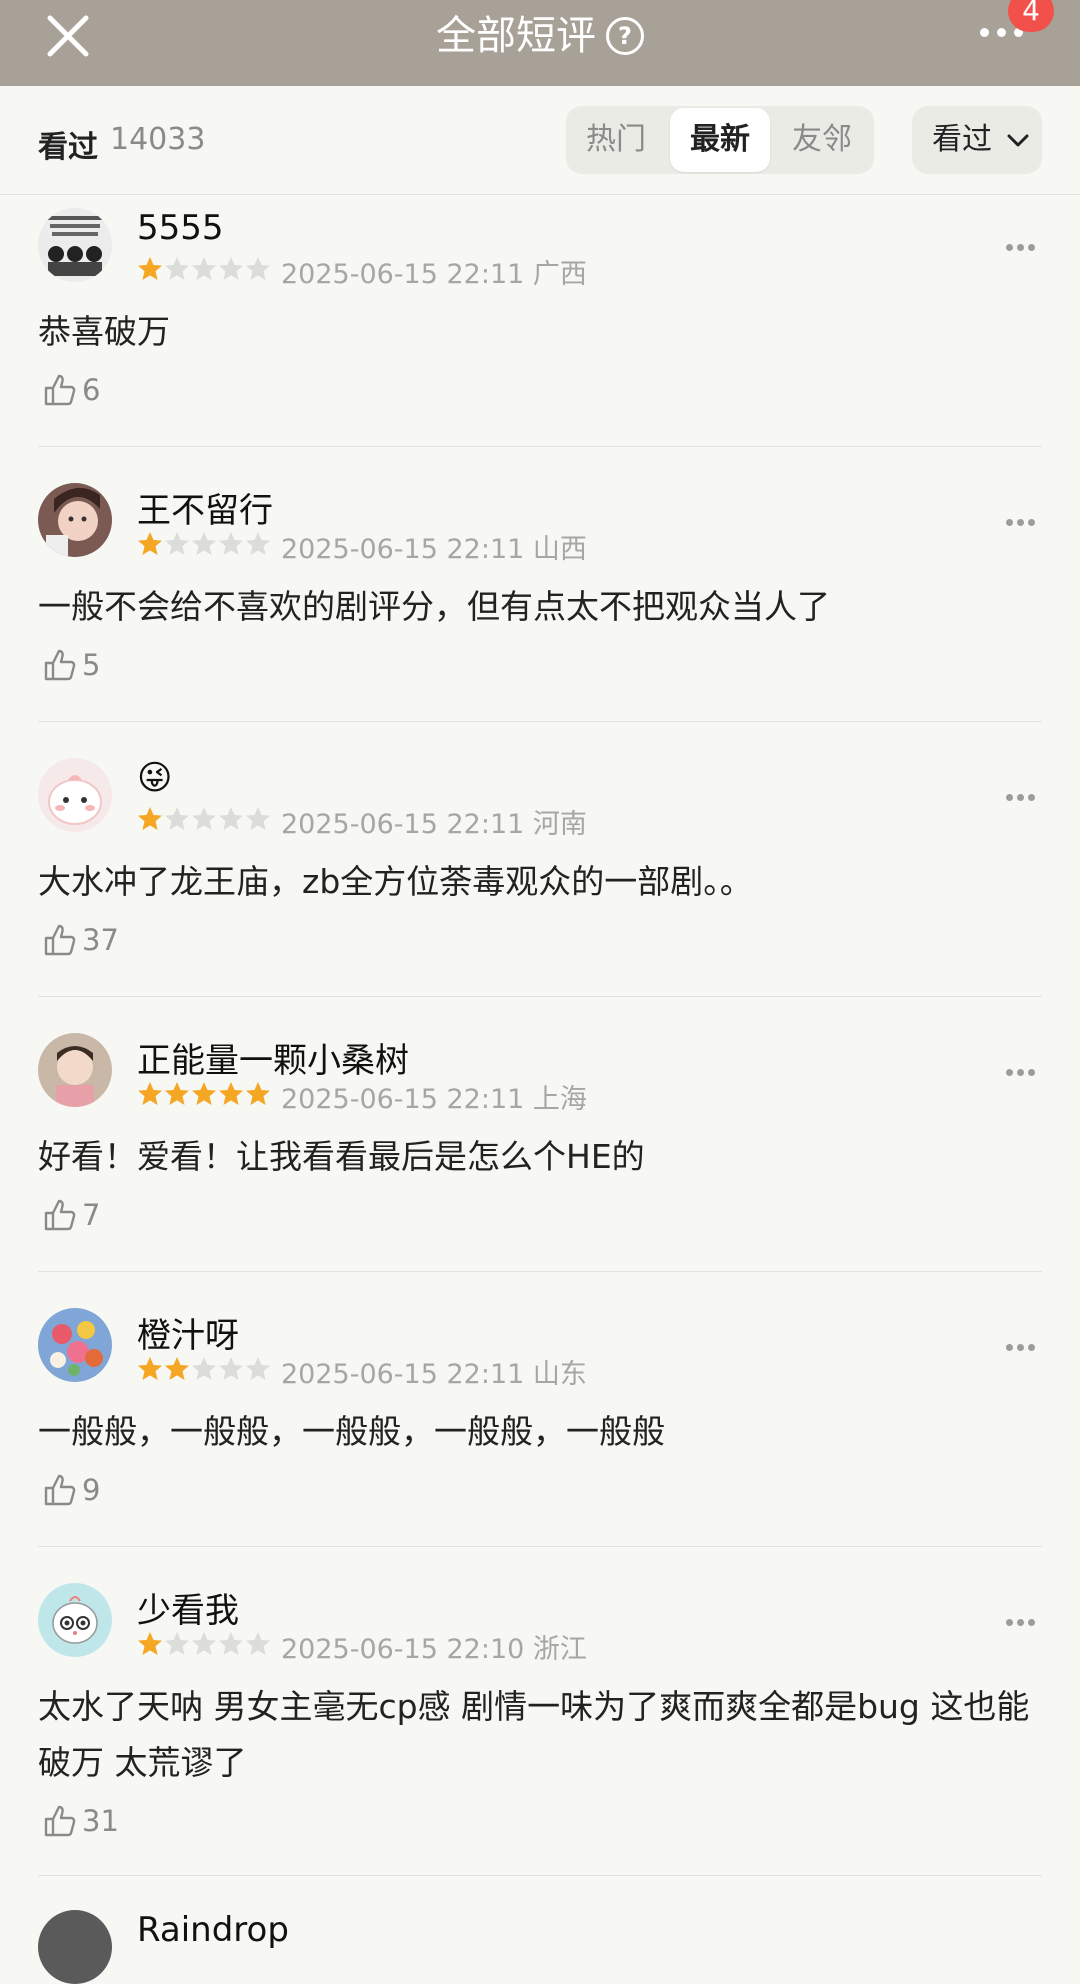 Image resolution: width=1080 pixels, height=1984 pixels. I want to click on review-meta: 2025-06-15 22:11 山东, so click(434, 1371).